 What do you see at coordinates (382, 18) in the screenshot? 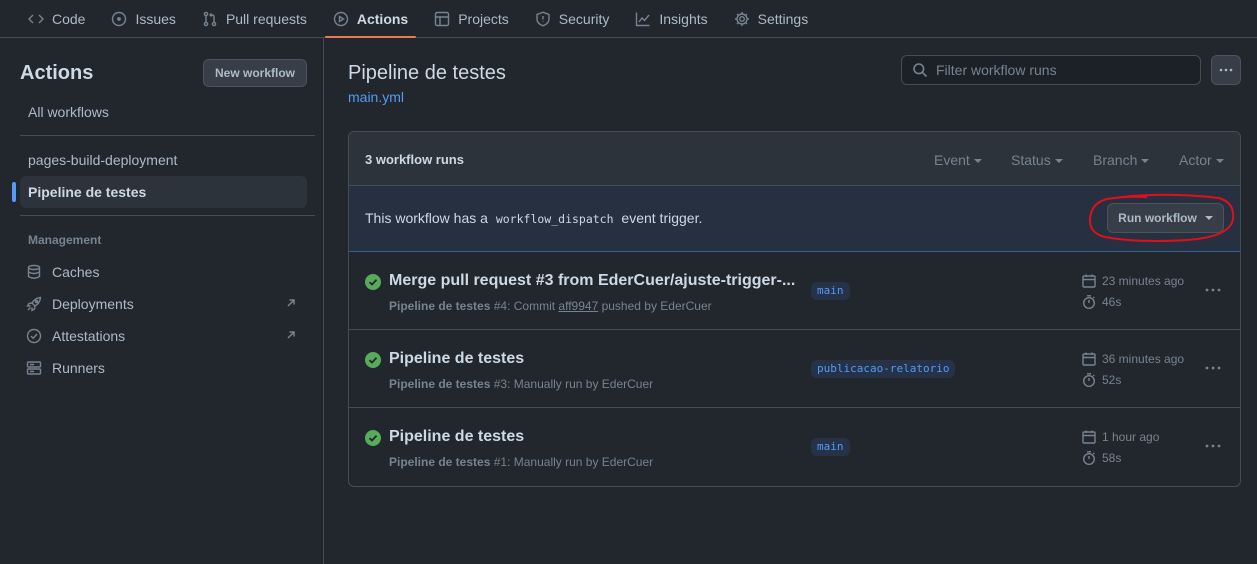
I see `nav-actions-label: Actions` at bounding box center [382, 18].